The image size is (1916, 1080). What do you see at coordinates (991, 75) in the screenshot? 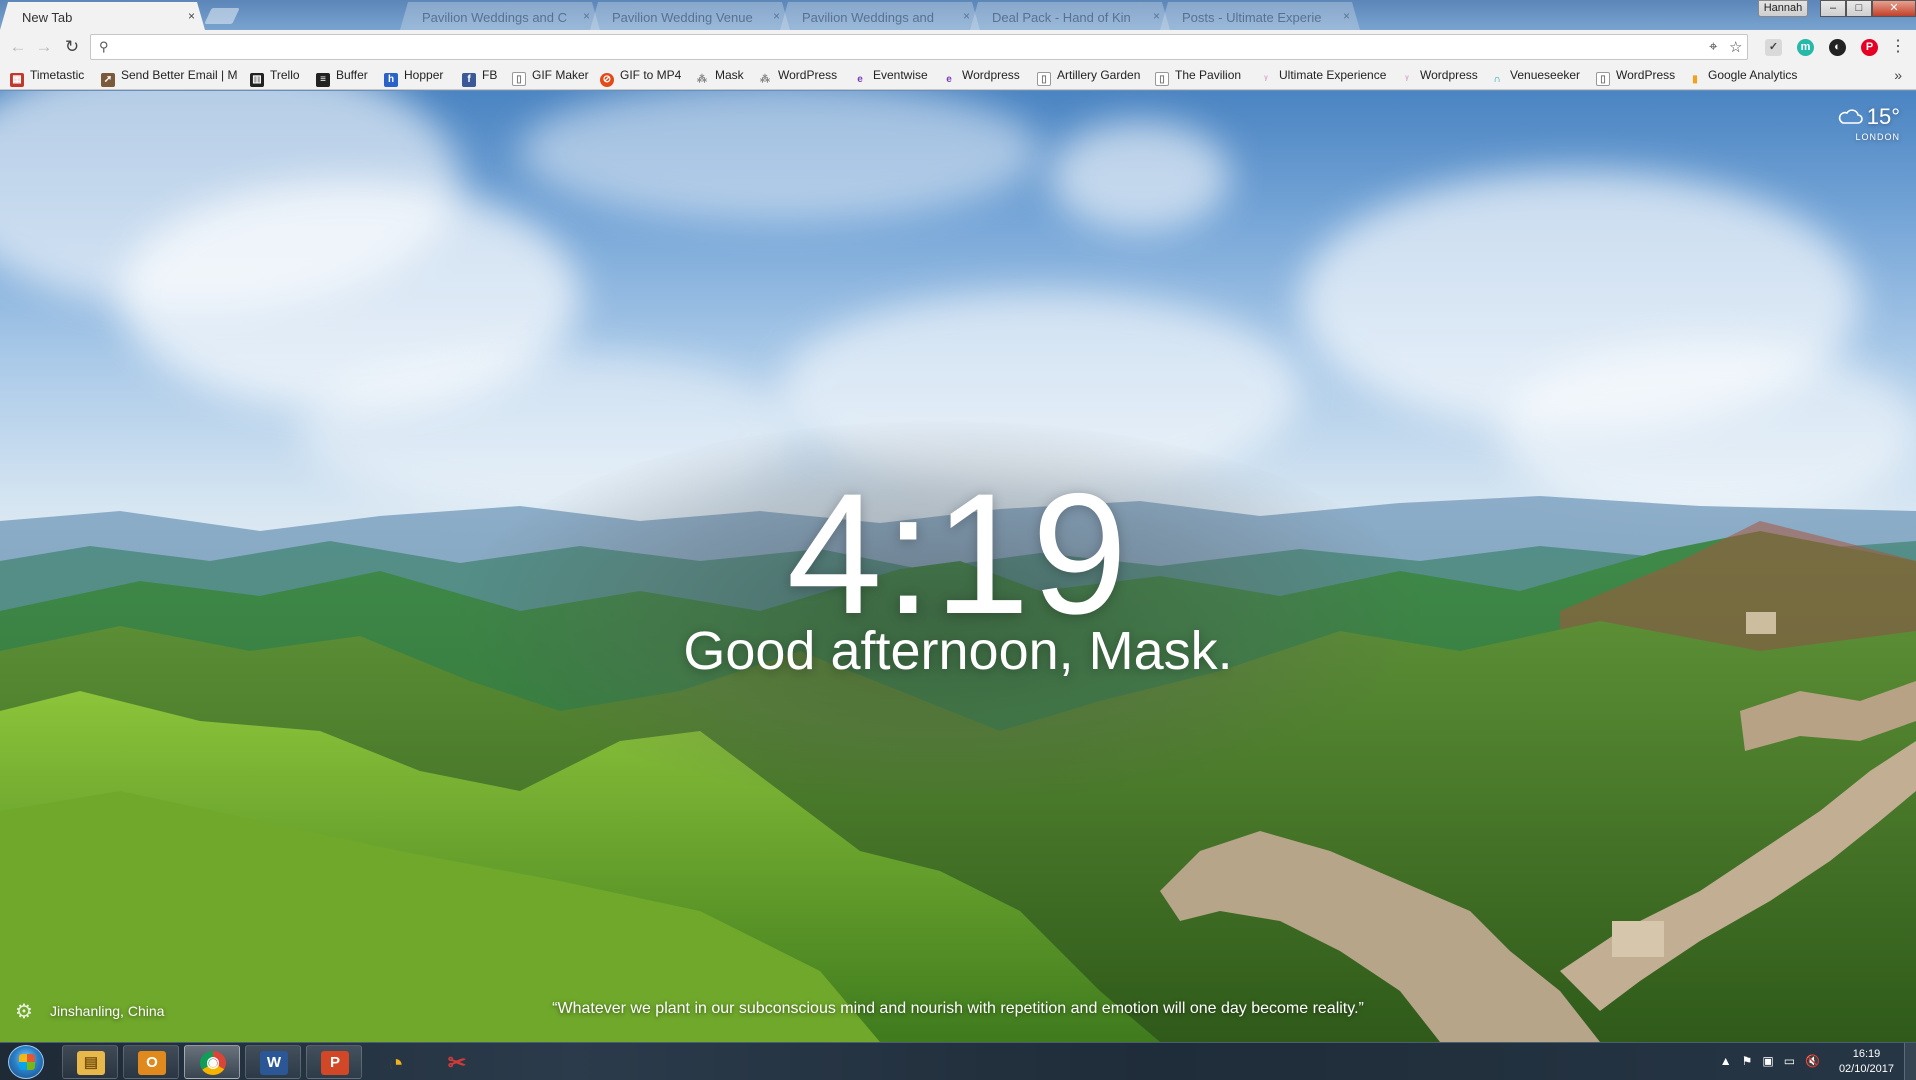
I see `bookmark-label: Wordpress` at bounding box center [991, 75].